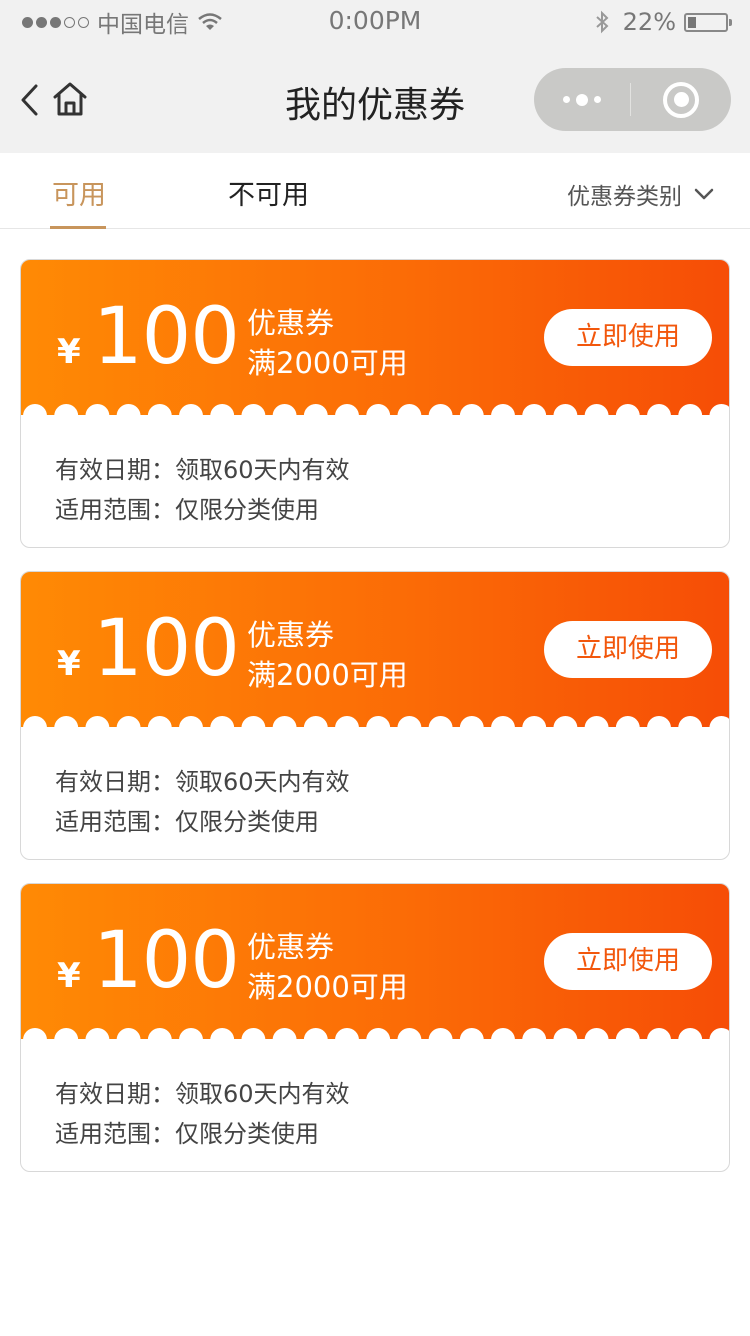 The width and height of the screenshot is (750, 1336). I want to click on mini-program-capsule, so click(632, 99).